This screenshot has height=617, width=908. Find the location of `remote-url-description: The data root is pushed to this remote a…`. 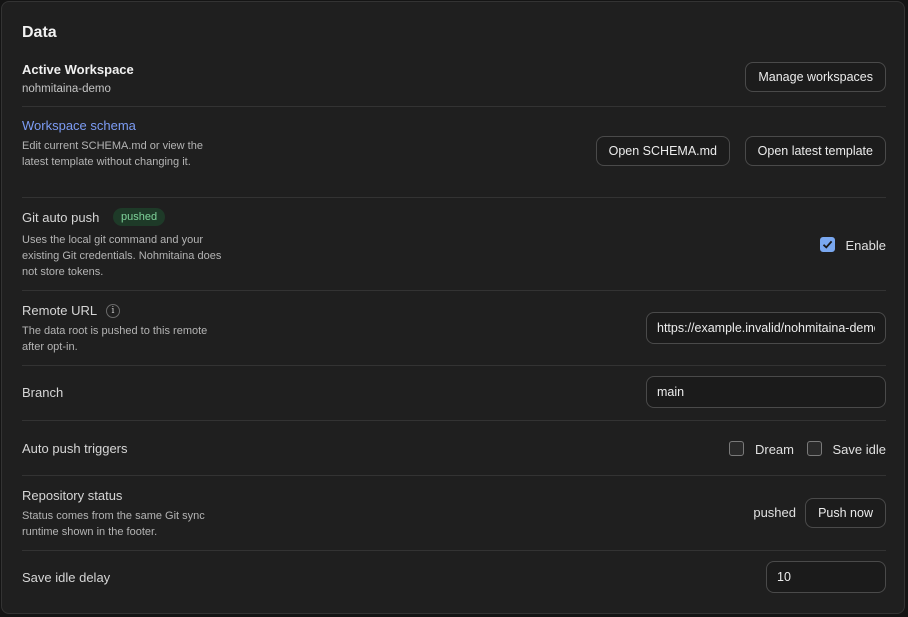

remote-url-description: The data root is pushed to this remote a… is located at coordinates (115, 339).